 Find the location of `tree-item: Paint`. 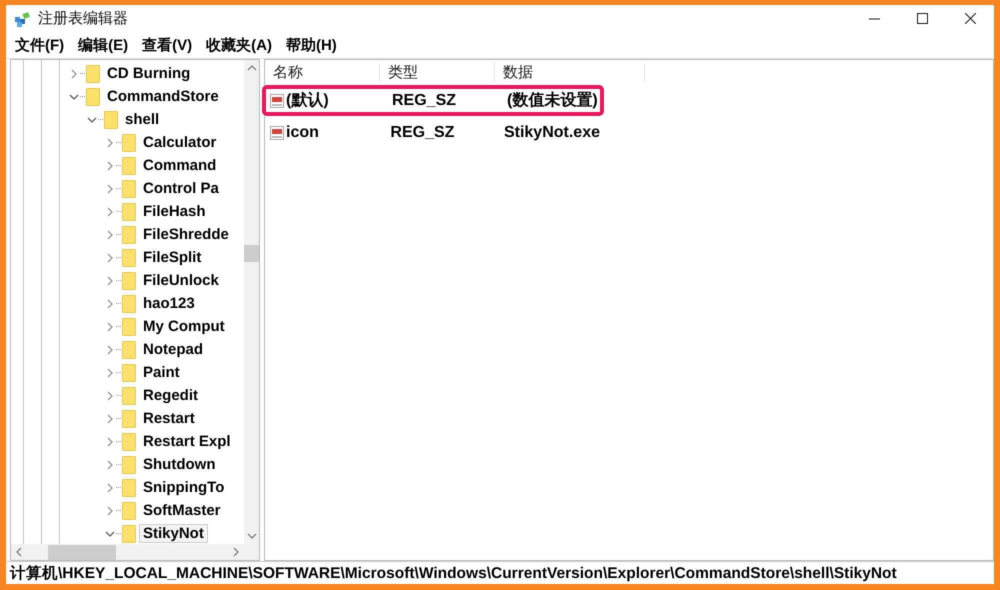

tree-item: Paint is located at coordinates (161, 372).